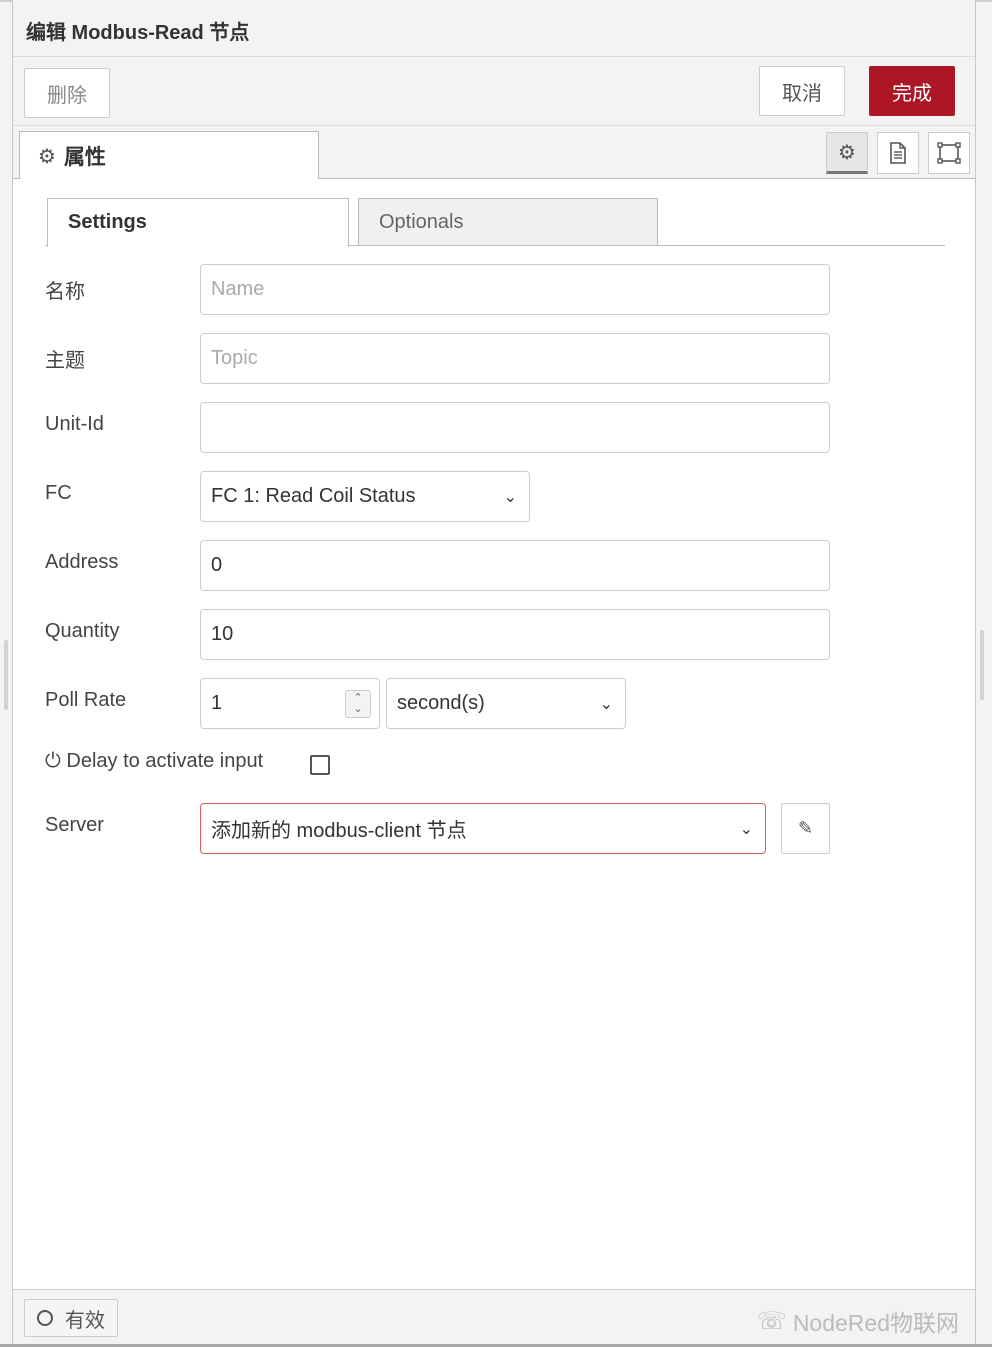 This screenshot has width=992, height=1347. I want to click on number-spinner: ⌃ ⌄, so click(358, 704).